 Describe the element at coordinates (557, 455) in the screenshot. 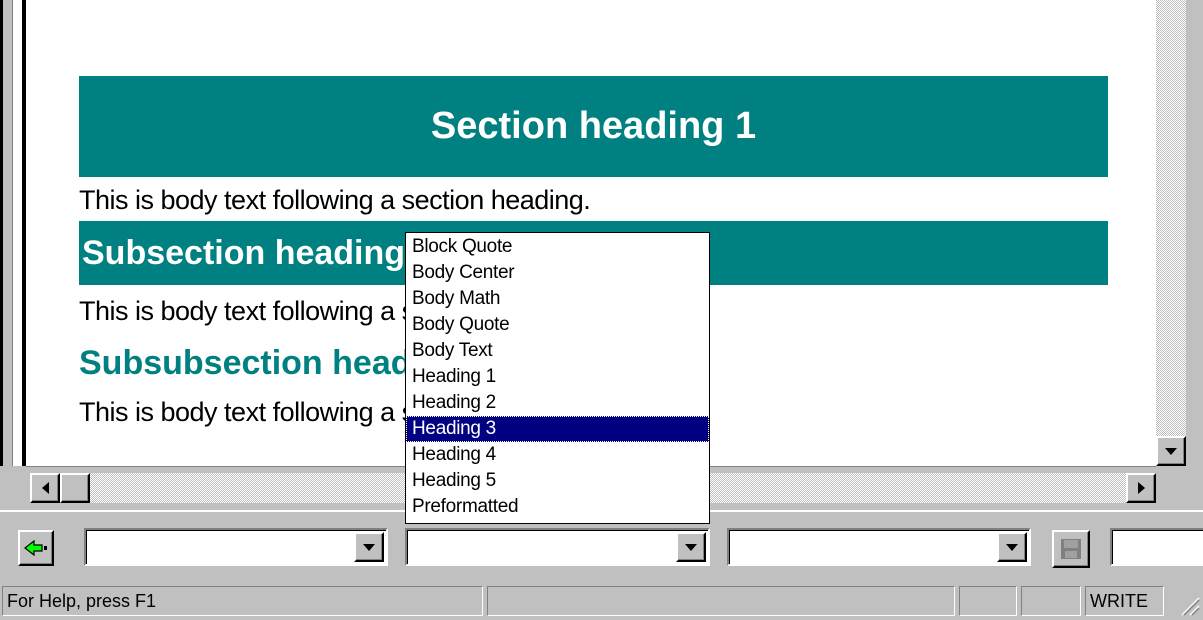

I see `dropdown-option: Heading 4` at that location.